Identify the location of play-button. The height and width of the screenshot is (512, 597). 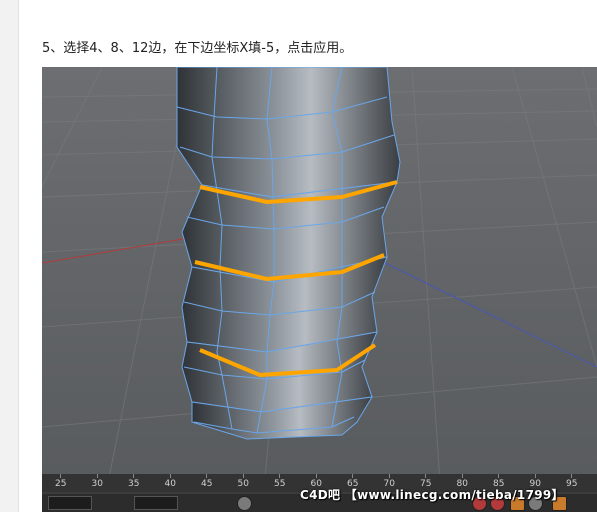
(244, 503).